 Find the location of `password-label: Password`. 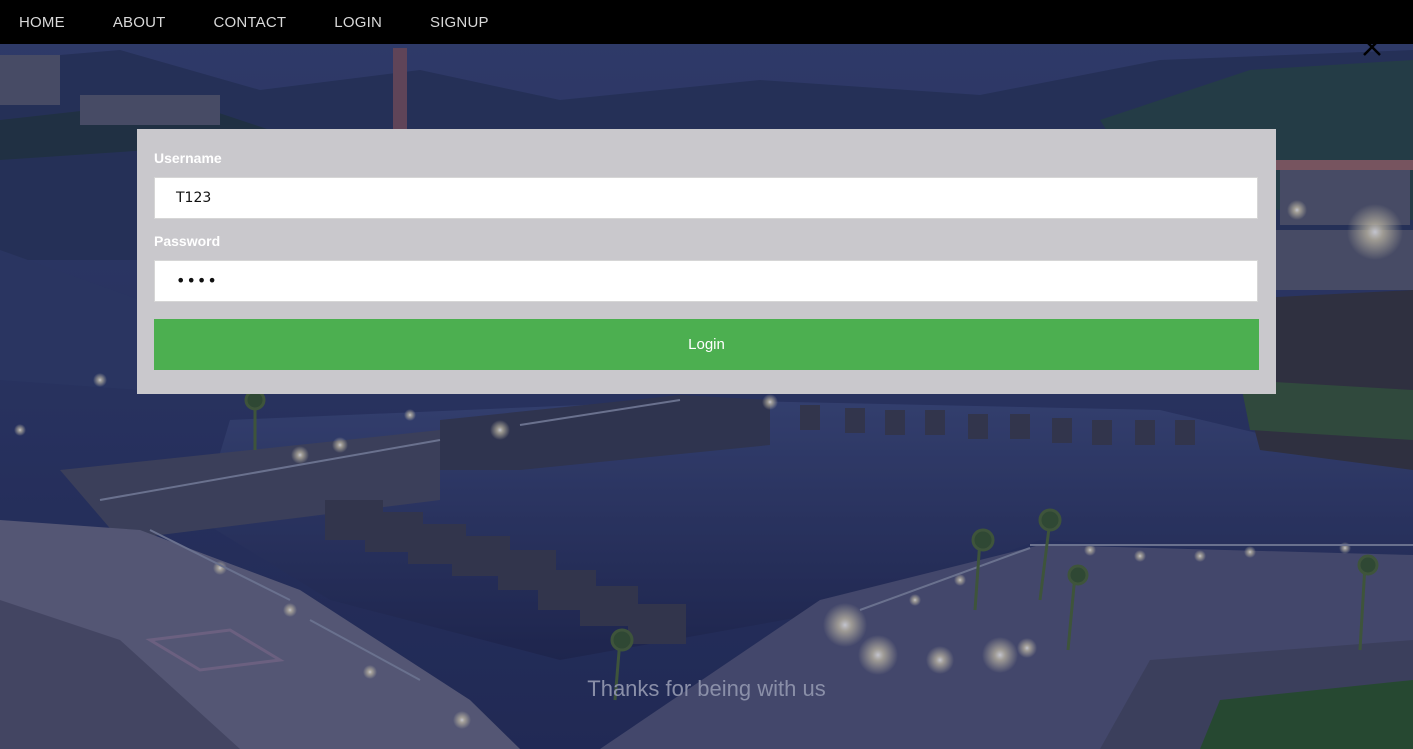

password-label: Password is located at coordinates (187, 241).